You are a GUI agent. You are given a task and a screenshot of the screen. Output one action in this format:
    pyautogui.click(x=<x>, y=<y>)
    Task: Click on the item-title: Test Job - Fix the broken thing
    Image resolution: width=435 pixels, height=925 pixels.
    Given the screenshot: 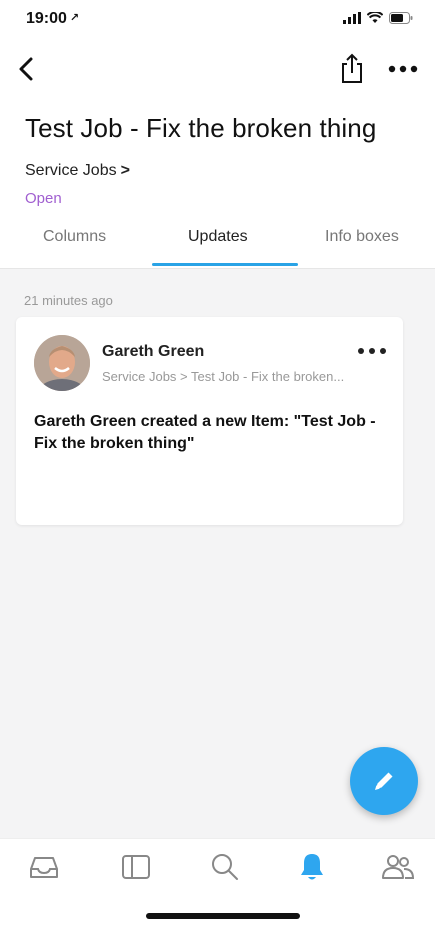 What is the action you would take?
    pyautogui.click(x=201, y=128)
    